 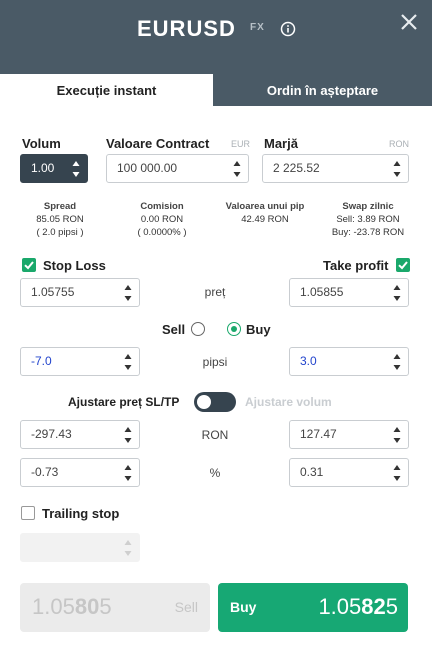 What do you see at coordinates (106, 90) in the screenshot?
I see `tab-instant-execution: Execuție instant` at bounding box center [106, 90].